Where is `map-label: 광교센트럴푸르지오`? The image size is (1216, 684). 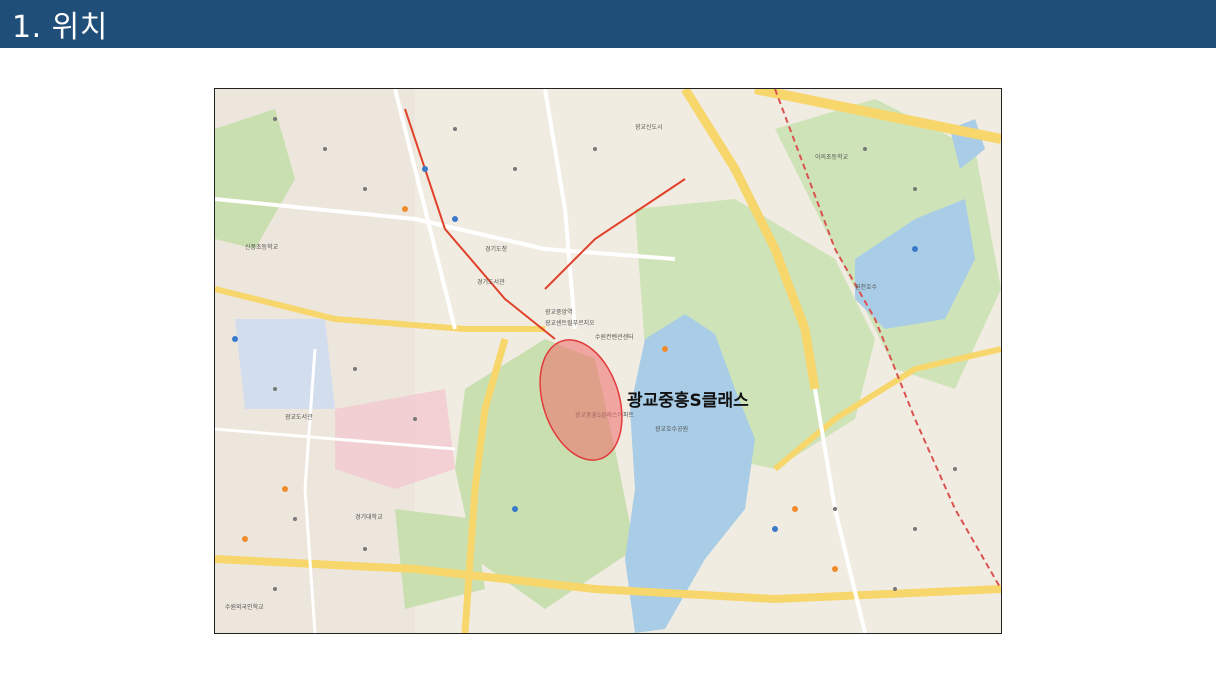 map-label: 광교센트럴푸르지오 is located at coordinates (570, 323).